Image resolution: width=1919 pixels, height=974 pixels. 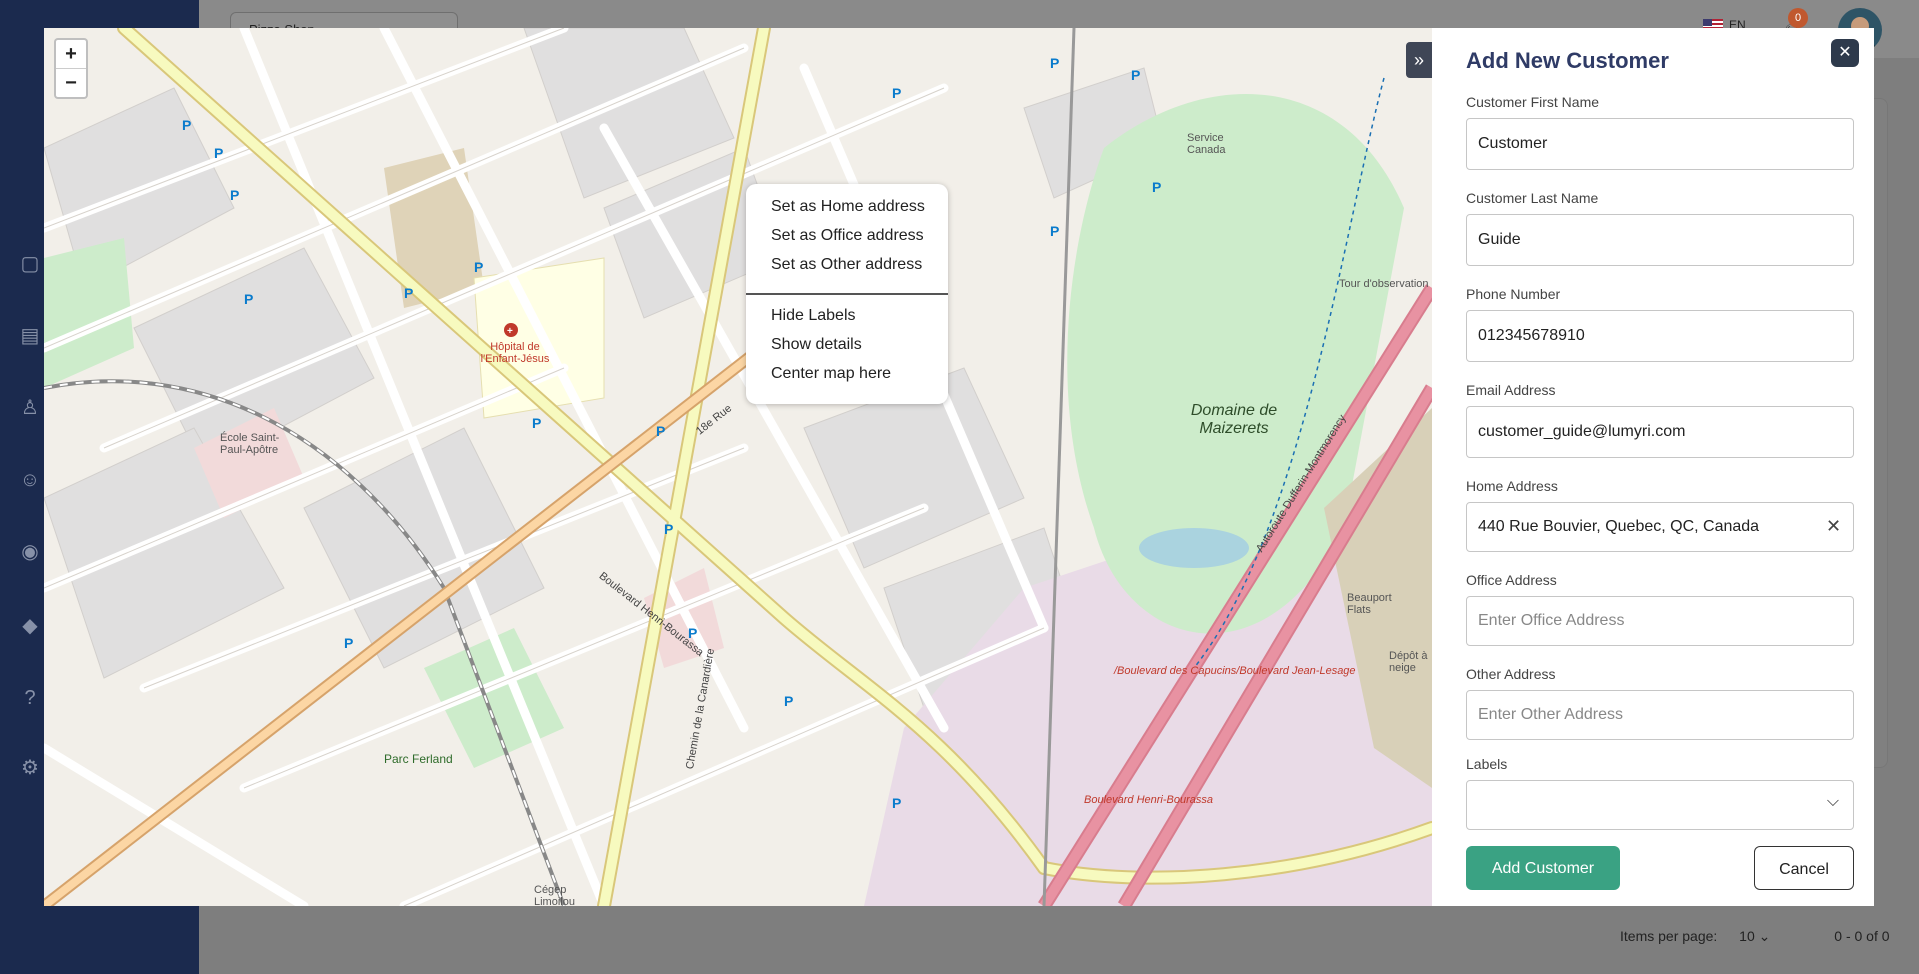 I want to click on home-address-field, so click(x=1660, y=527).